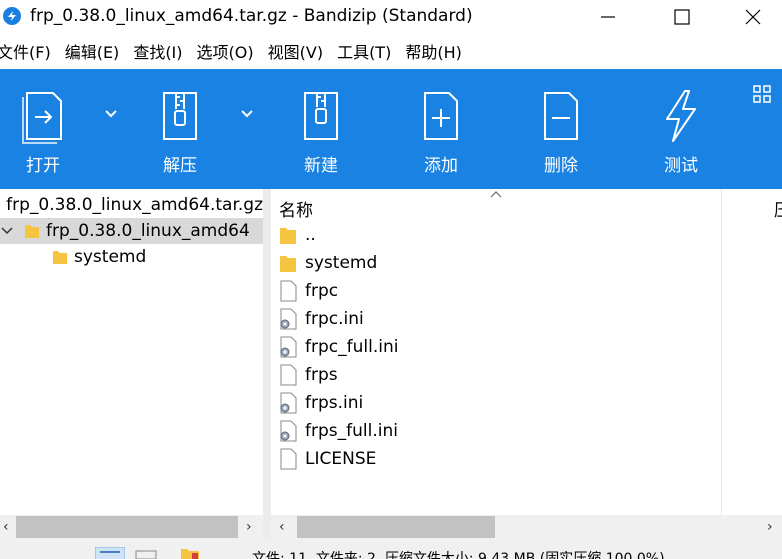 This screenshot has width=782, height=559. What do you see at coordinates (146, 553) in the screenshot?
I see `list-view-icon` at bounding box center [146, 553].